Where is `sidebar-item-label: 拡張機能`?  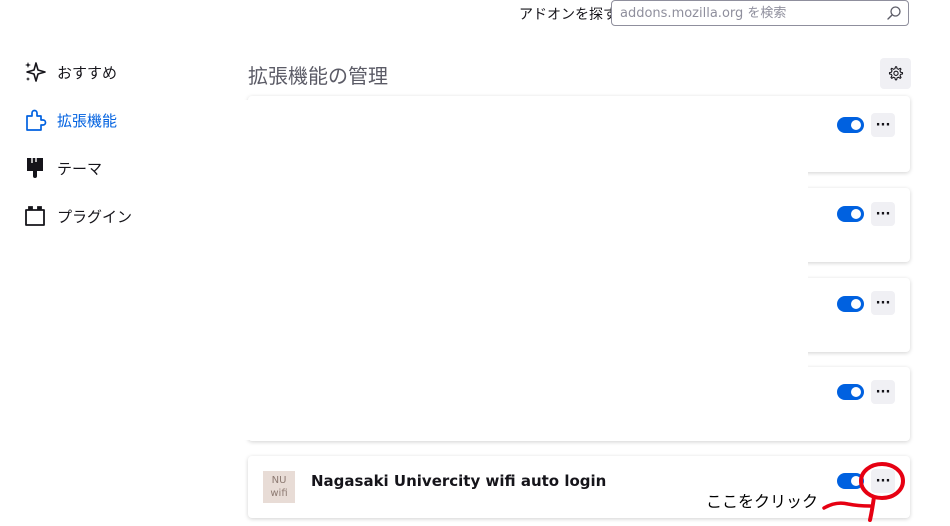
sidebar-item-label: 拡張機能 is located at coordinates (87, 120).